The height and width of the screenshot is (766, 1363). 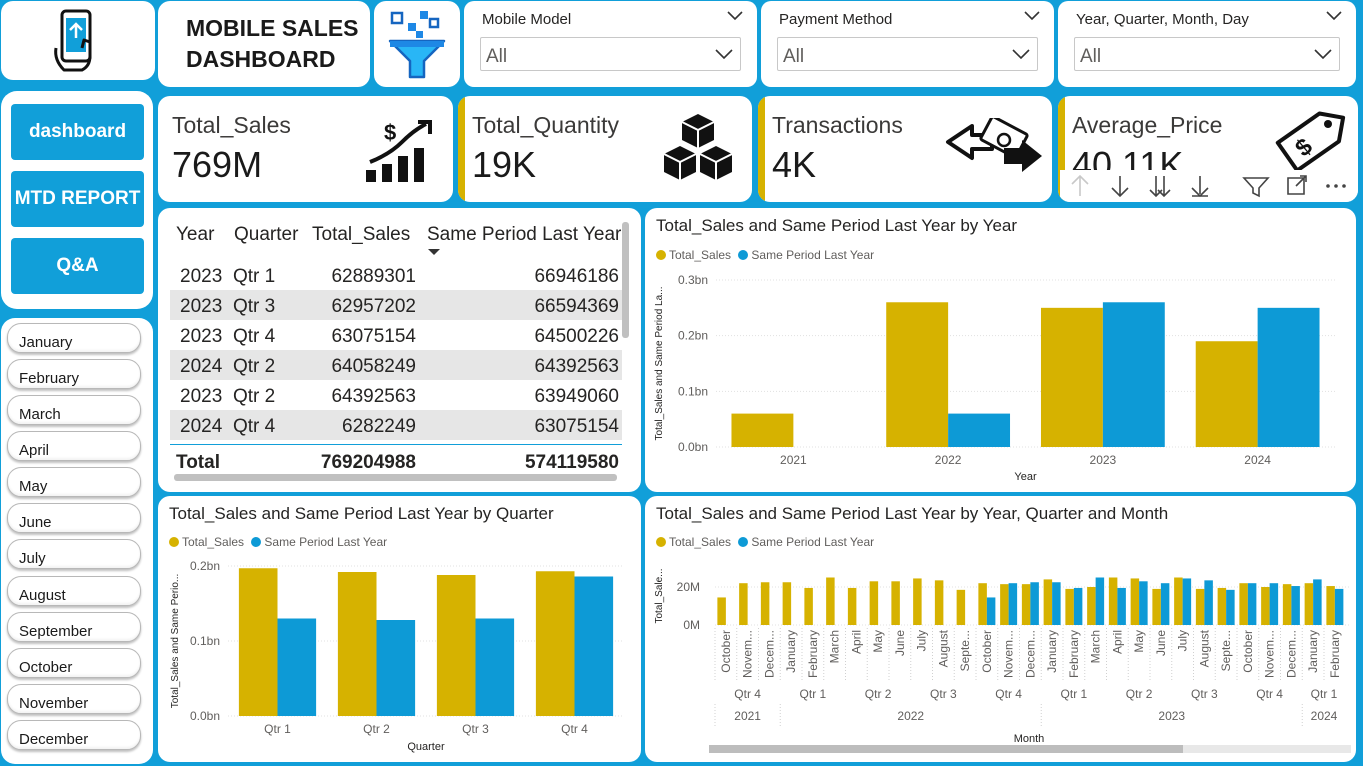 I want to click on filter-icon, so click(x=1256, y=187).